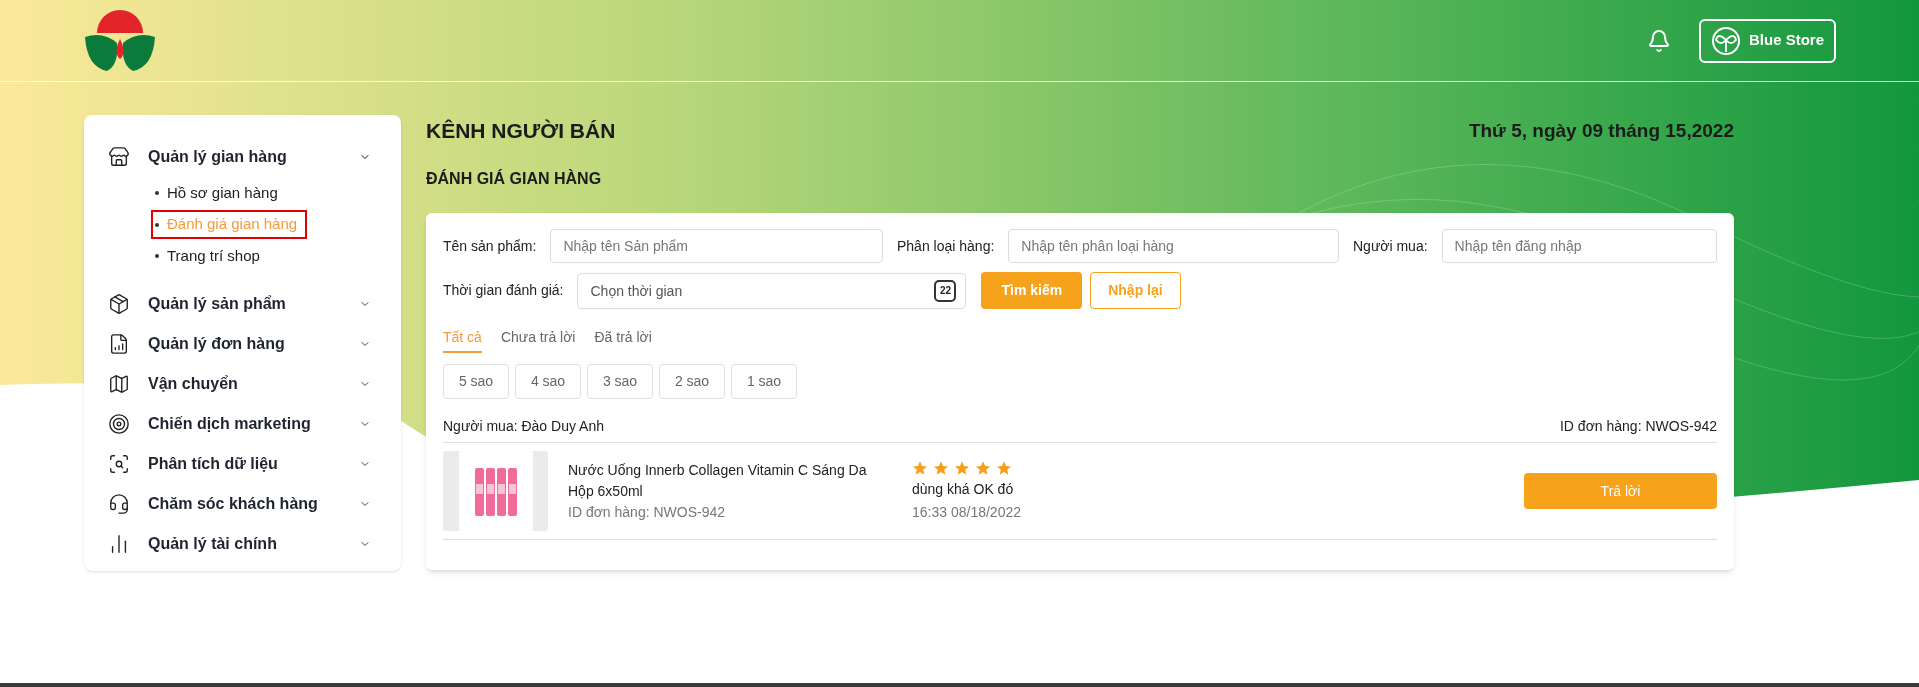  Describe the element at coordinates (945, 290) in the screenshot. I see `calendar-icon: 22` at that location.